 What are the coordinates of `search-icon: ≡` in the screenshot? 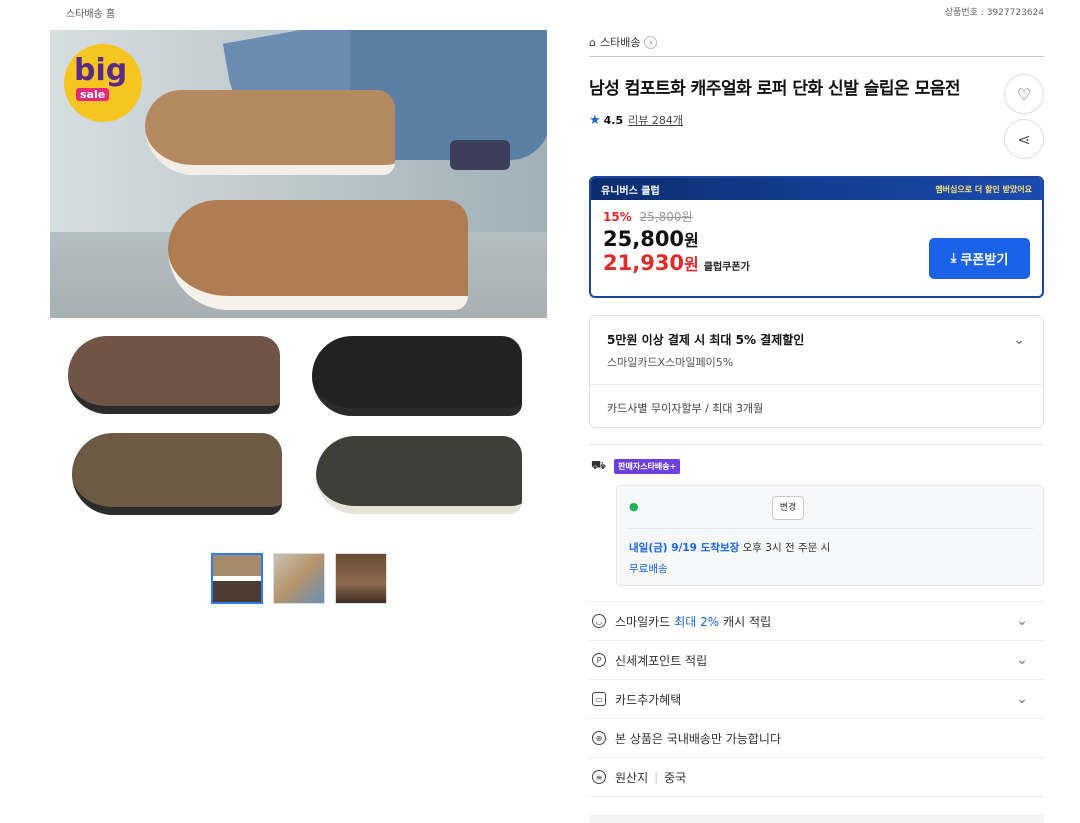 It's located at (599, 777).